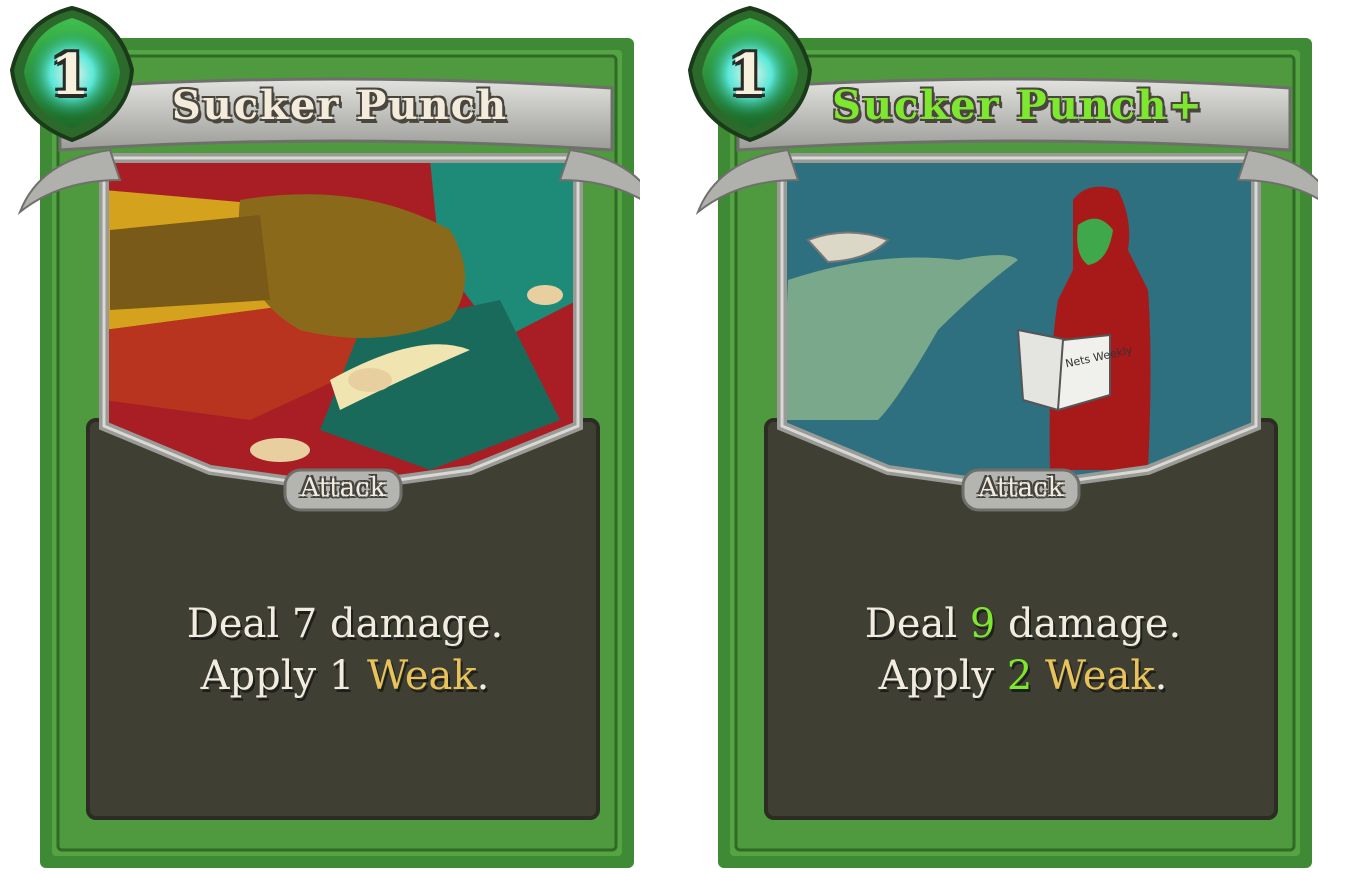 This screenshot has width=1356, height=874. What do you see at coordinates (1019, 676) in the screenshot?
I see `weak-amount: 2` at bounding box center [1019, 676].